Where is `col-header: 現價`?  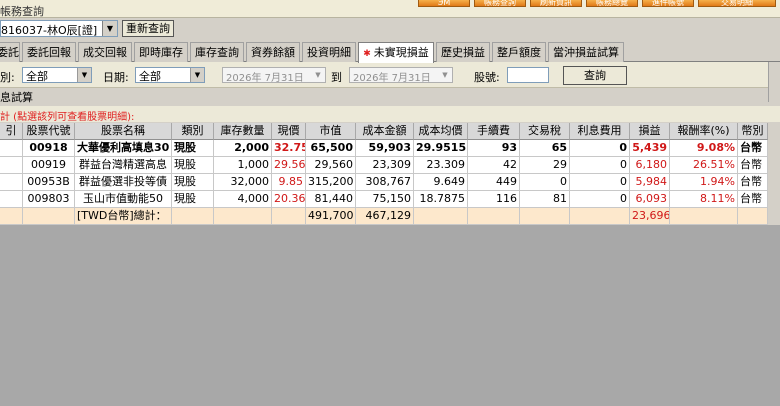 col-header: 現價 is located at coordinates (289, 131).